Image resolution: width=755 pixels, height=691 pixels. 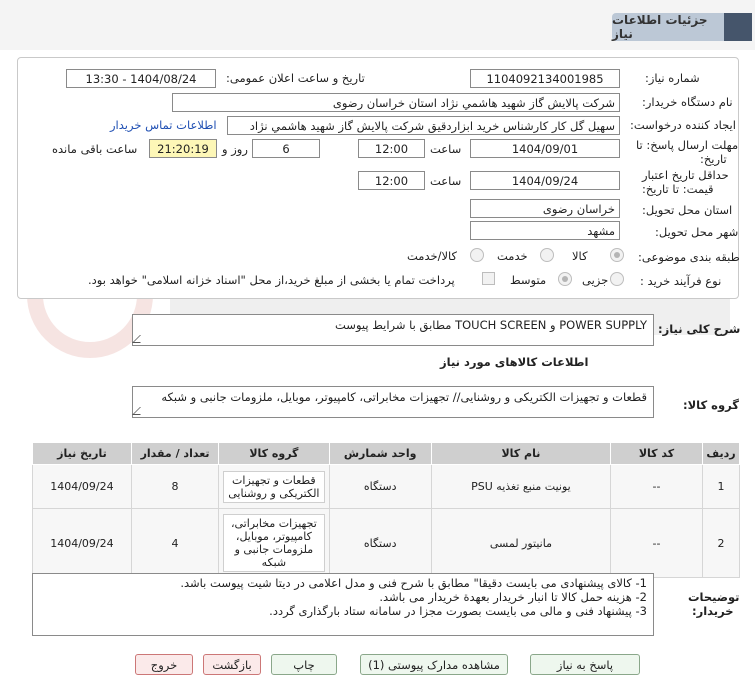 I want to click on category-radio-service, so click(x=547, y=255).